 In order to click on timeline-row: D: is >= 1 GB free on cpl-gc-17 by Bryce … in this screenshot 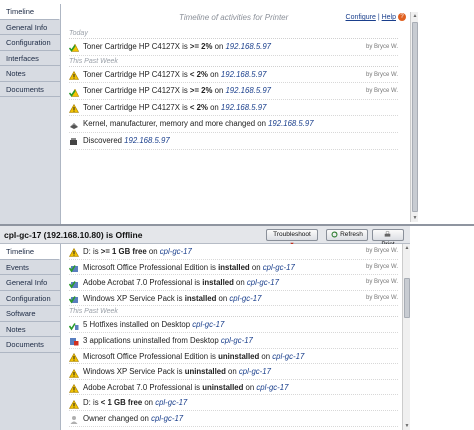, I will do `click(233, 252)`.